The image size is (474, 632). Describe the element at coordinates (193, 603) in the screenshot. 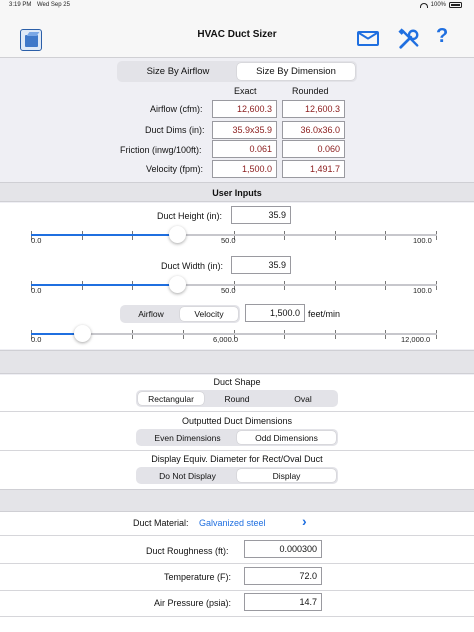

I see `air-pressure-label: Air Pressure (psia):` at that location.